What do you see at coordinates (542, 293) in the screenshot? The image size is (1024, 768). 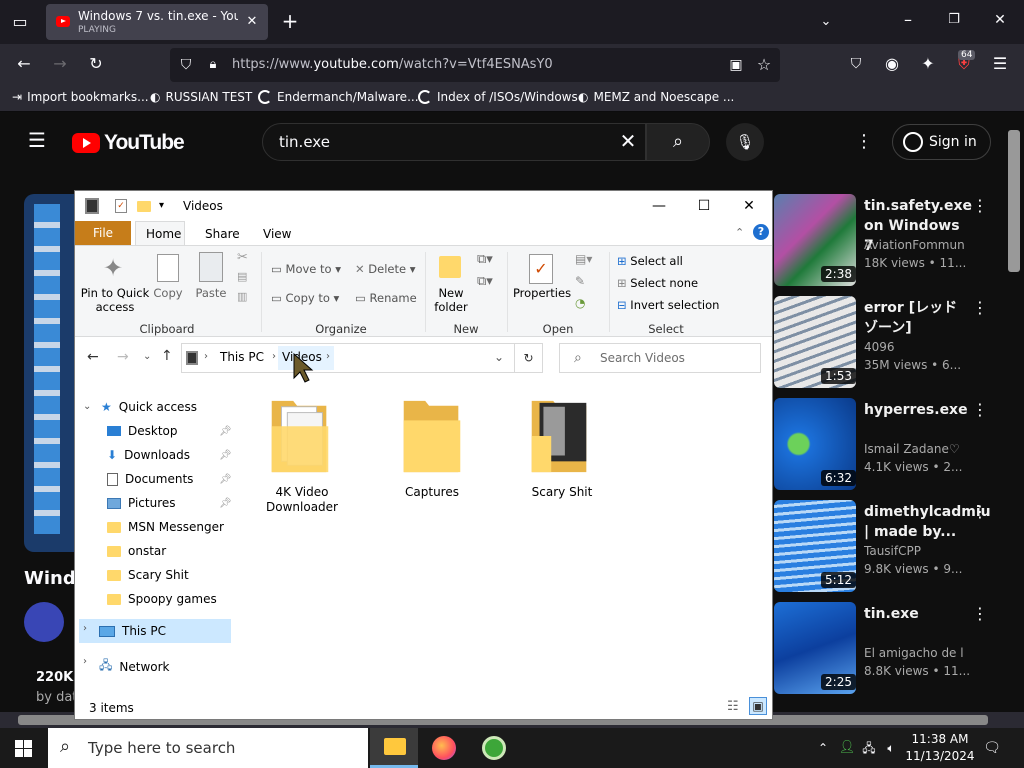 I see `properties-button: Properties` at bounding box center [542, 293].